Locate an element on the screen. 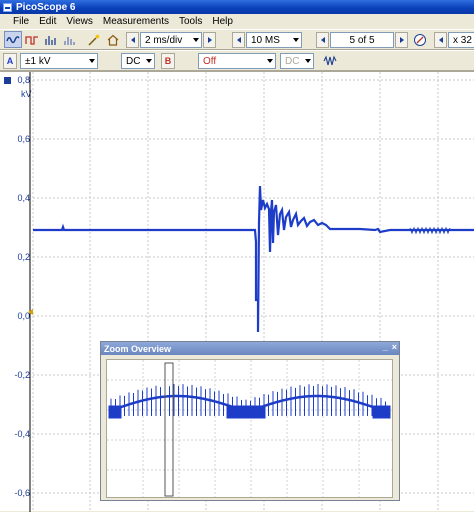  menu-bar: File Edit Views Measurements Tools Help is located at coordinates (237, 21).